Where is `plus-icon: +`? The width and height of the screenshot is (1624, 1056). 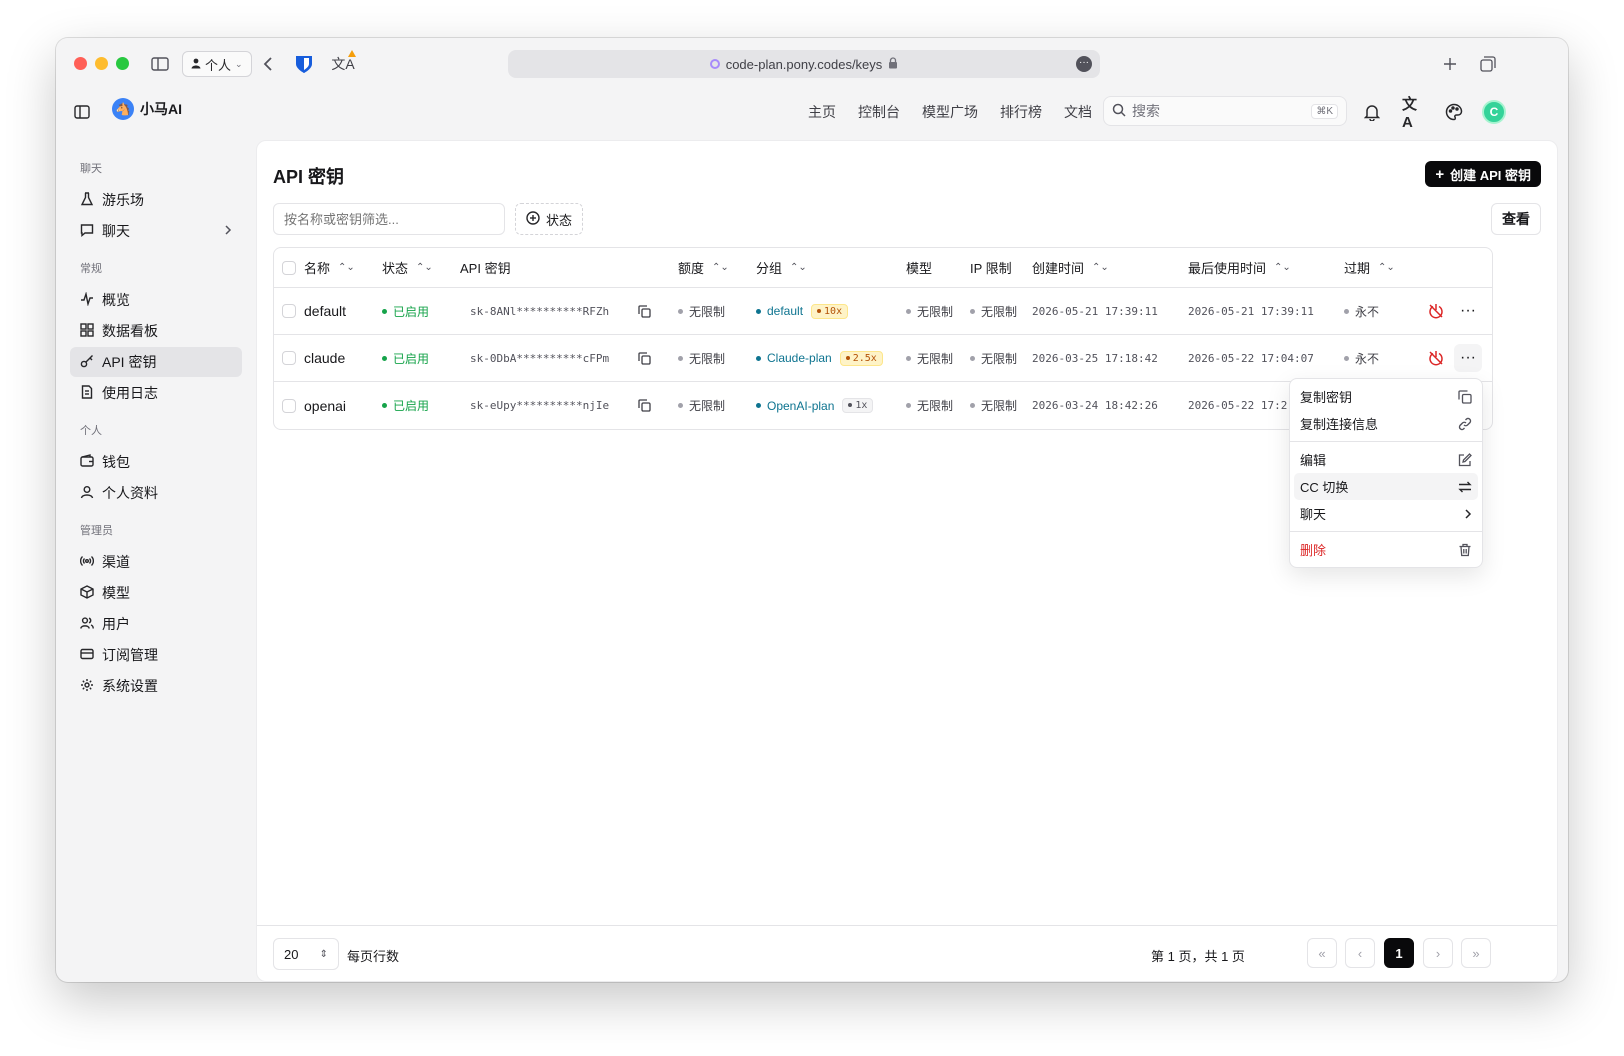 plus-icon: + is located at coordinates (1440, 174).